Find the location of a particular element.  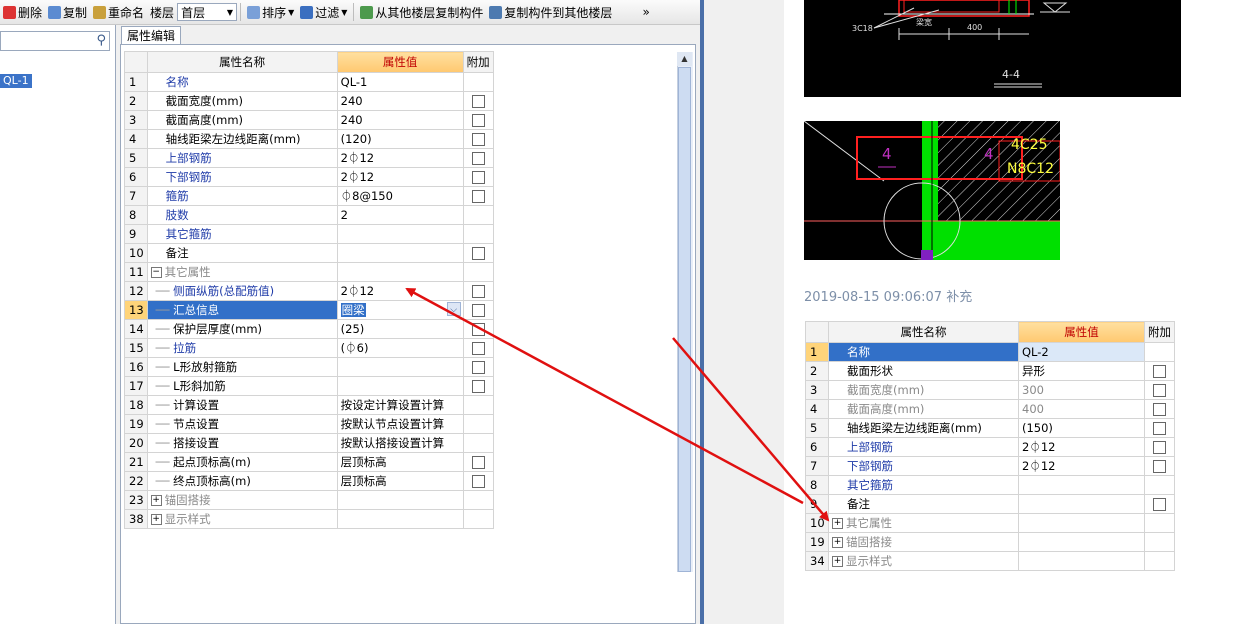

arrow-to-left-grid is located at coordinates (604, 396).